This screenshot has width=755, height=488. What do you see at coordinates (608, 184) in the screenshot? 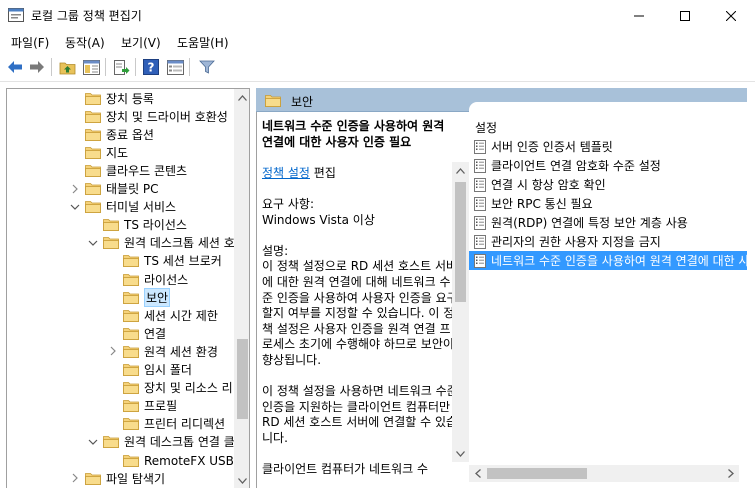
I see `setting-row: 연결 시 항상 암호 확인` at bounding box center [608, 184].